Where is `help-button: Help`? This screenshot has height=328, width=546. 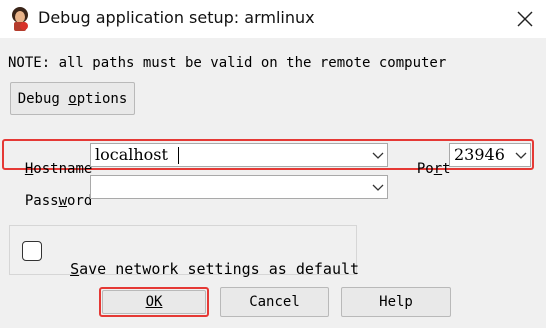 help-button: Help is located at coordinates (396, 302).